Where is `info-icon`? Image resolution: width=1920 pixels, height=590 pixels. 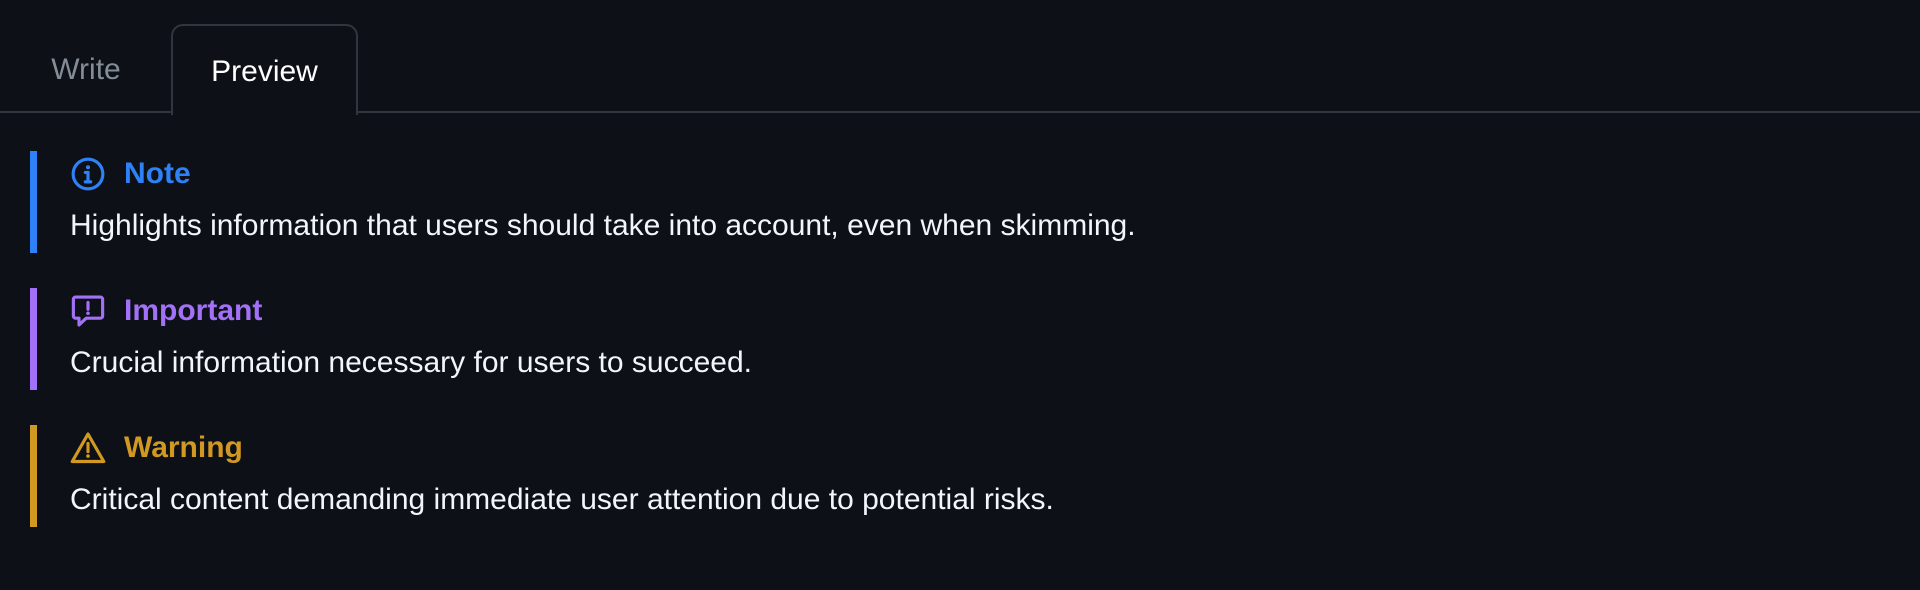
info-icon is located at coordinates (88, 174).